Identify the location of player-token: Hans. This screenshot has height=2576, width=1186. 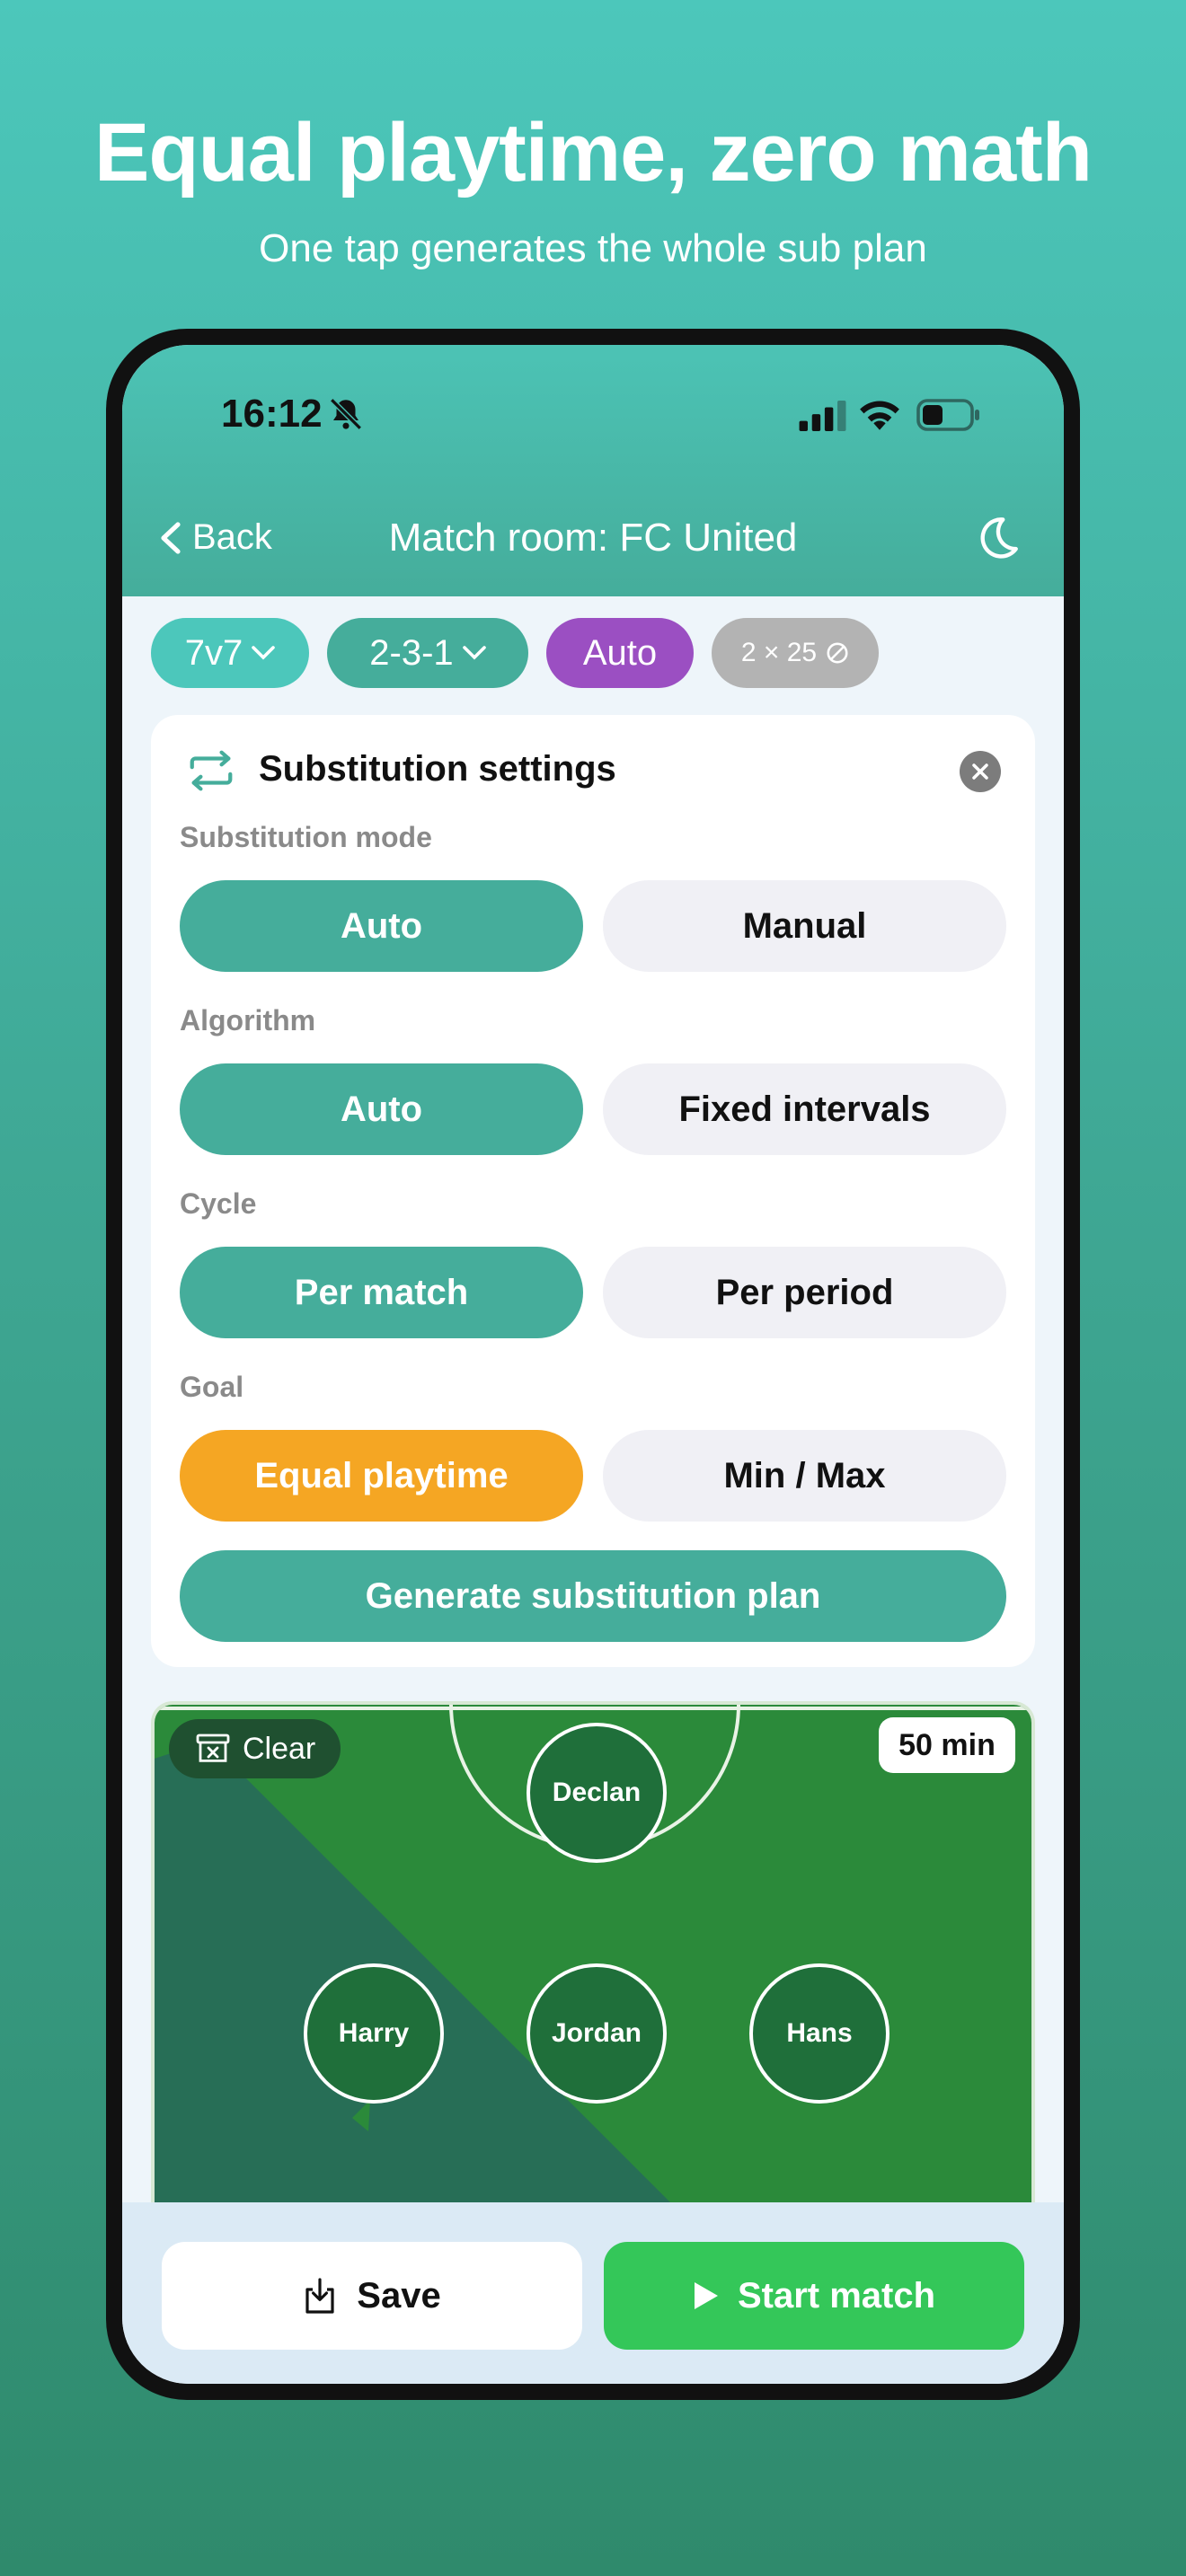
(819, 2033).